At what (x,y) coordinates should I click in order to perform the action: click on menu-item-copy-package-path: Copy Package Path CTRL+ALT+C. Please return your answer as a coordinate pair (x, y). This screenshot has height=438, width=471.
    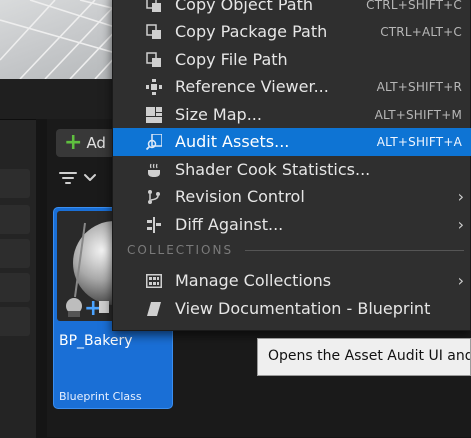
    Looking at the image, I should click on (292, 32).